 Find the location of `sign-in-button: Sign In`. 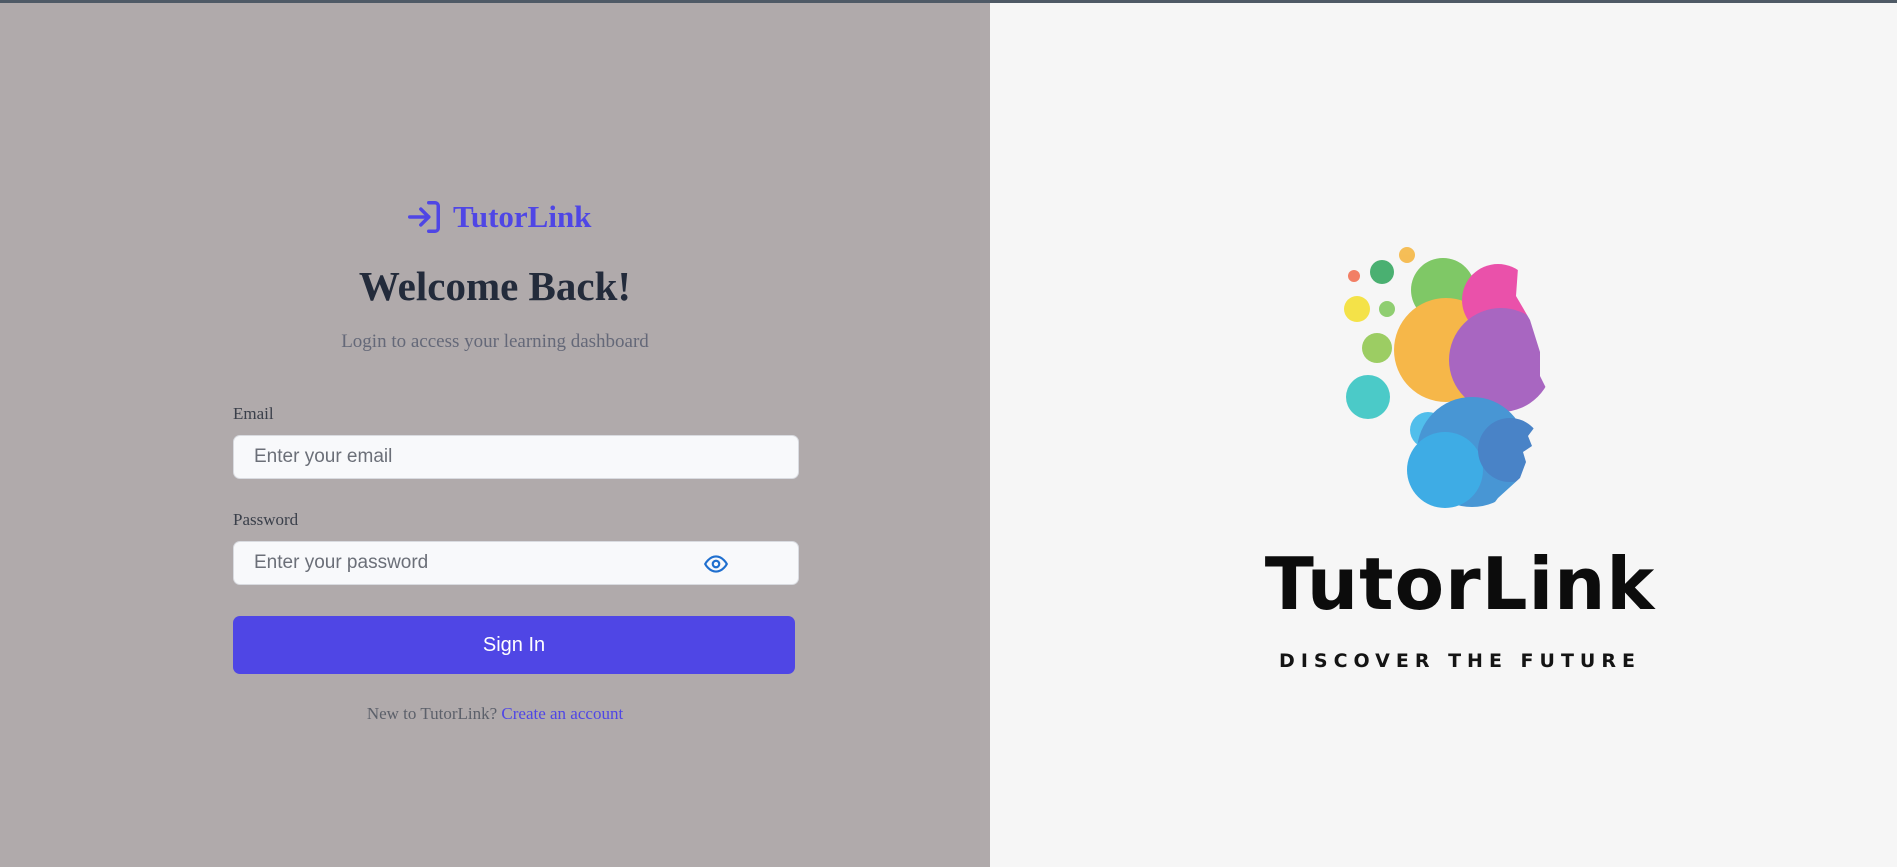

sign-in-button: Sign In is located at coordinates (514, 645).